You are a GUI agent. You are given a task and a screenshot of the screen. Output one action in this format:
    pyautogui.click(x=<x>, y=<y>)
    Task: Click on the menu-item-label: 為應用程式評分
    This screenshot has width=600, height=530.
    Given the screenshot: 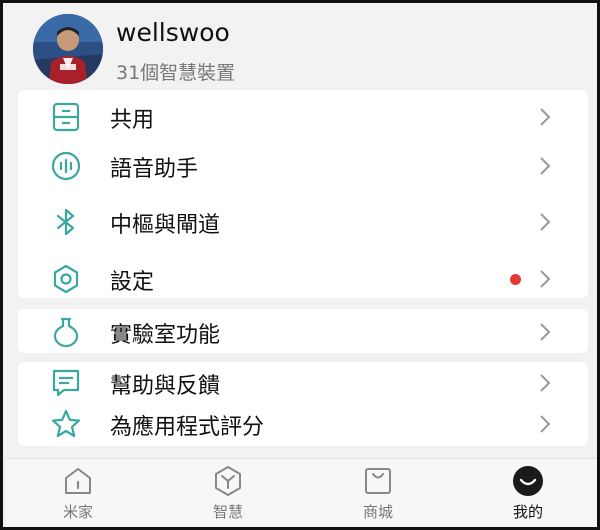 What is the action you would take?
    pyautogui.click(x=187, y=427)
    